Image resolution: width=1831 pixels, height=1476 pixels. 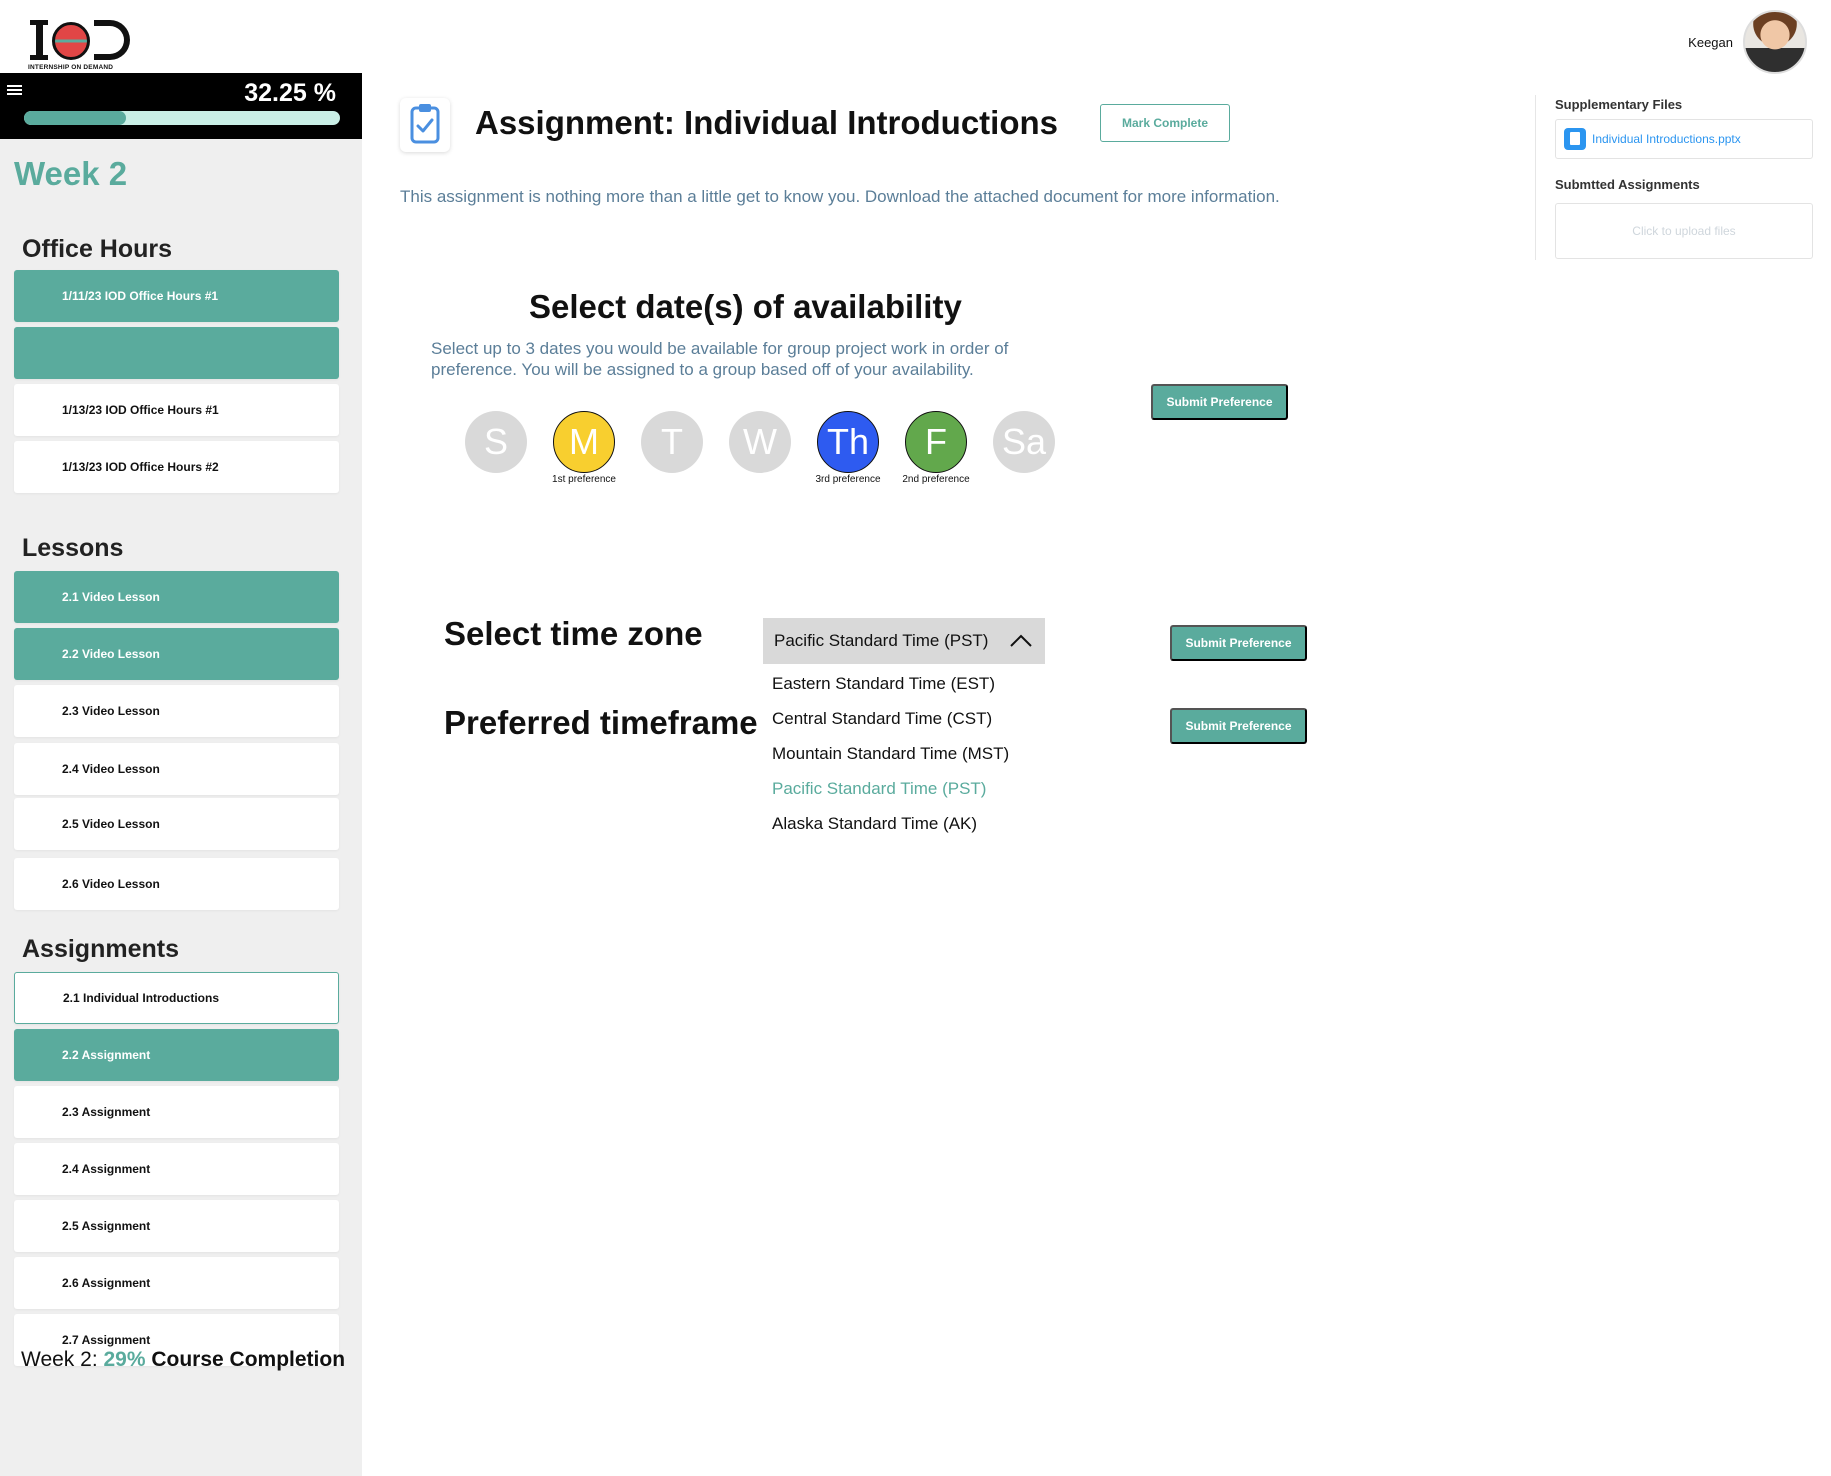 I want to click on lesson-item-label: 2.2 Video Lesson, so click(x=111, y=654).